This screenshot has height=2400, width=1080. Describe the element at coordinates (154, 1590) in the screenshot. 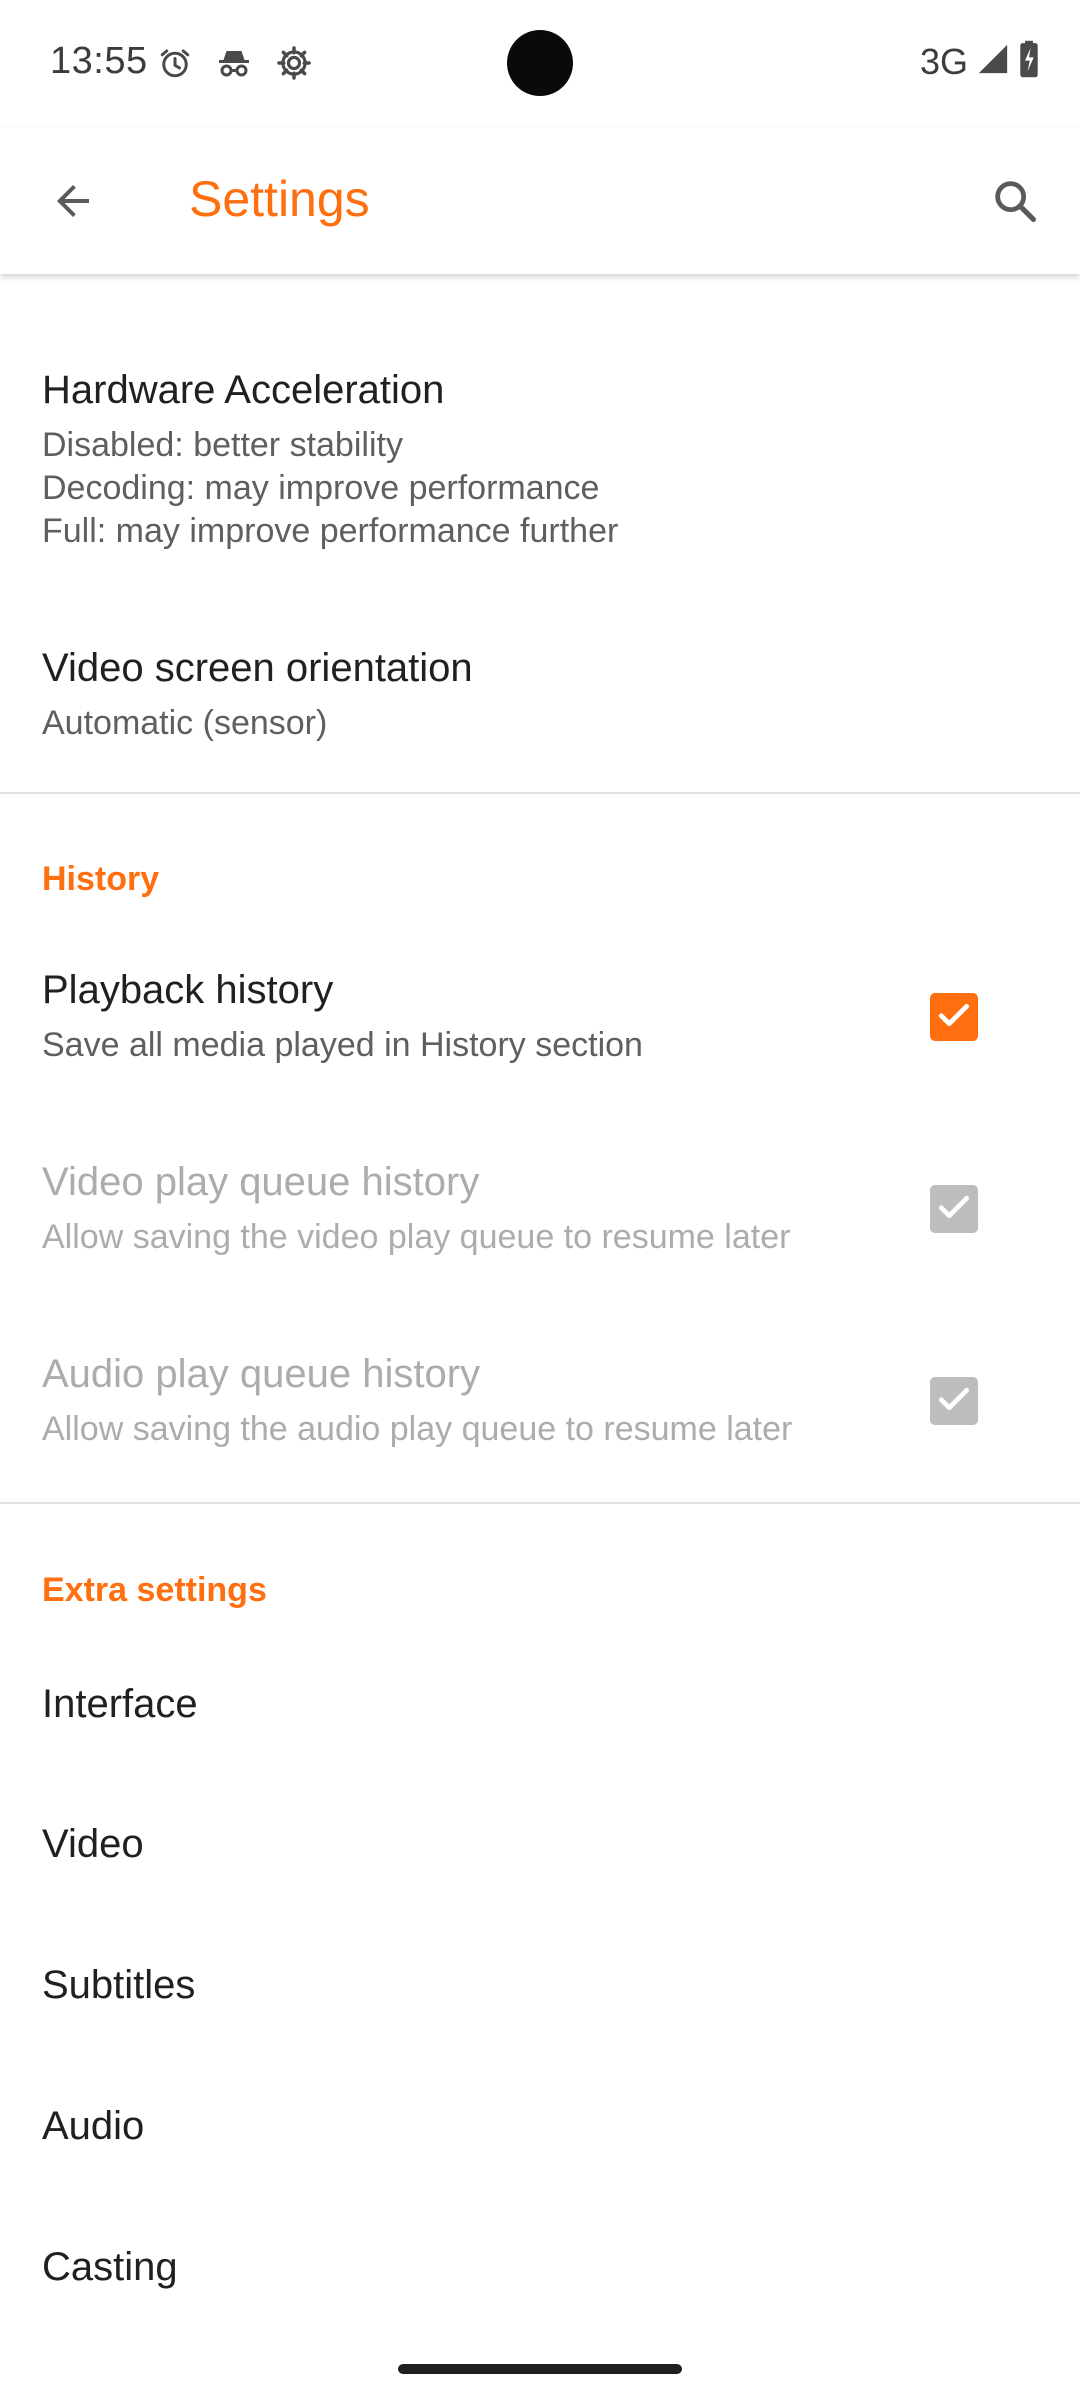

I see `section-header-extra-settings: Extra settings` at that location.